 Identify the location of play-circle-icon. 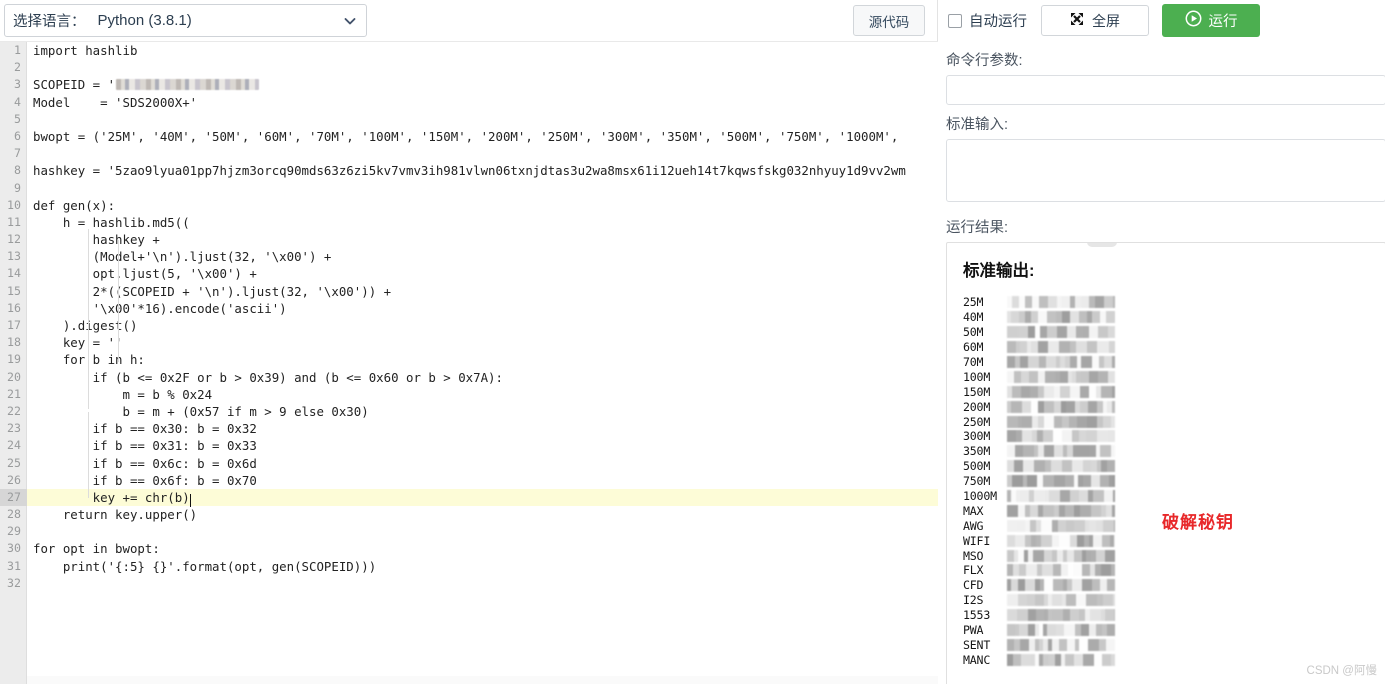
(1193, 20).